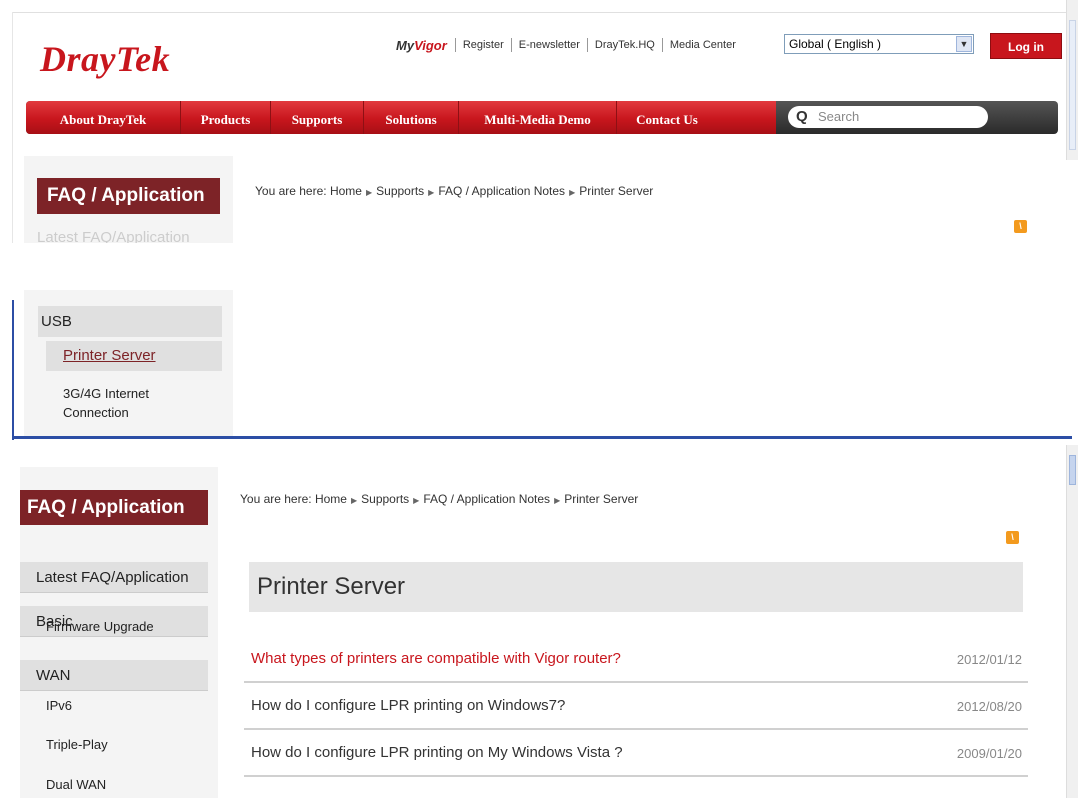 The width and height of the screenshot is (1078, 798). What do you see at coordinates (839, 116) in the screenshot?
I see `search-placeholder: Search` at bounding box center [839, 116].